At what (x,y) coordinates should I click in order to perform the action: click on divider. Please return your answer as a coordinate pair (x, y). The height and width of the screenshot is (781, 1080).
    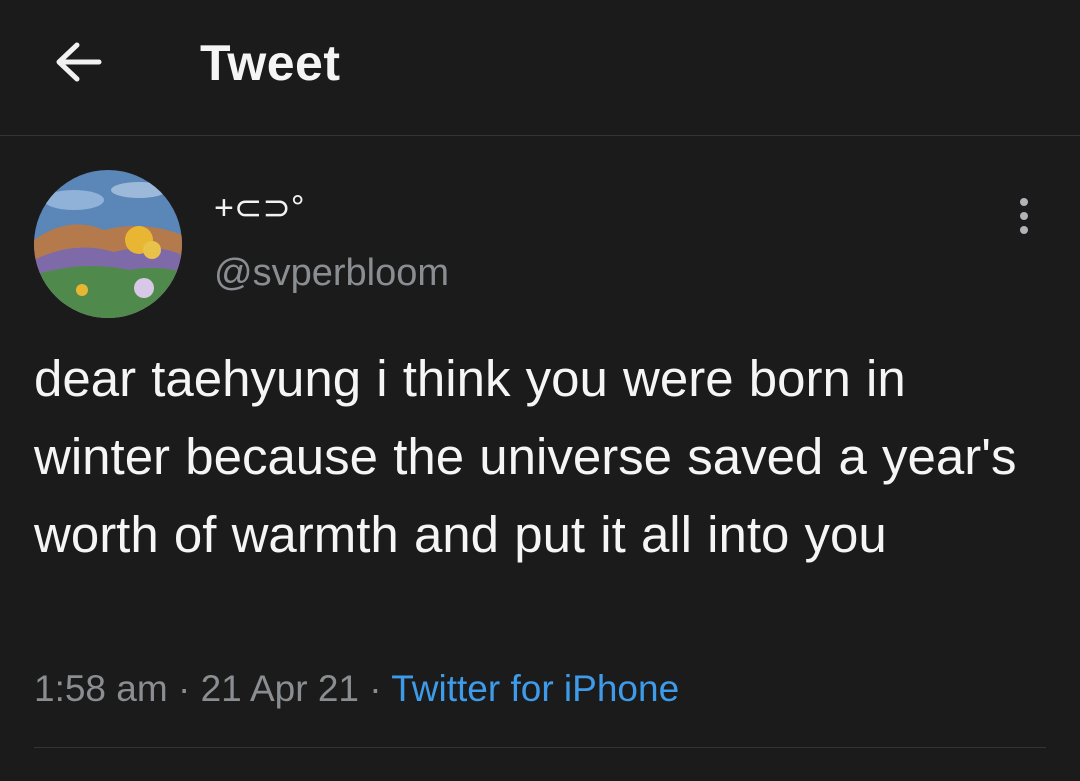
    Looking at the image, I should click on (540, 747).